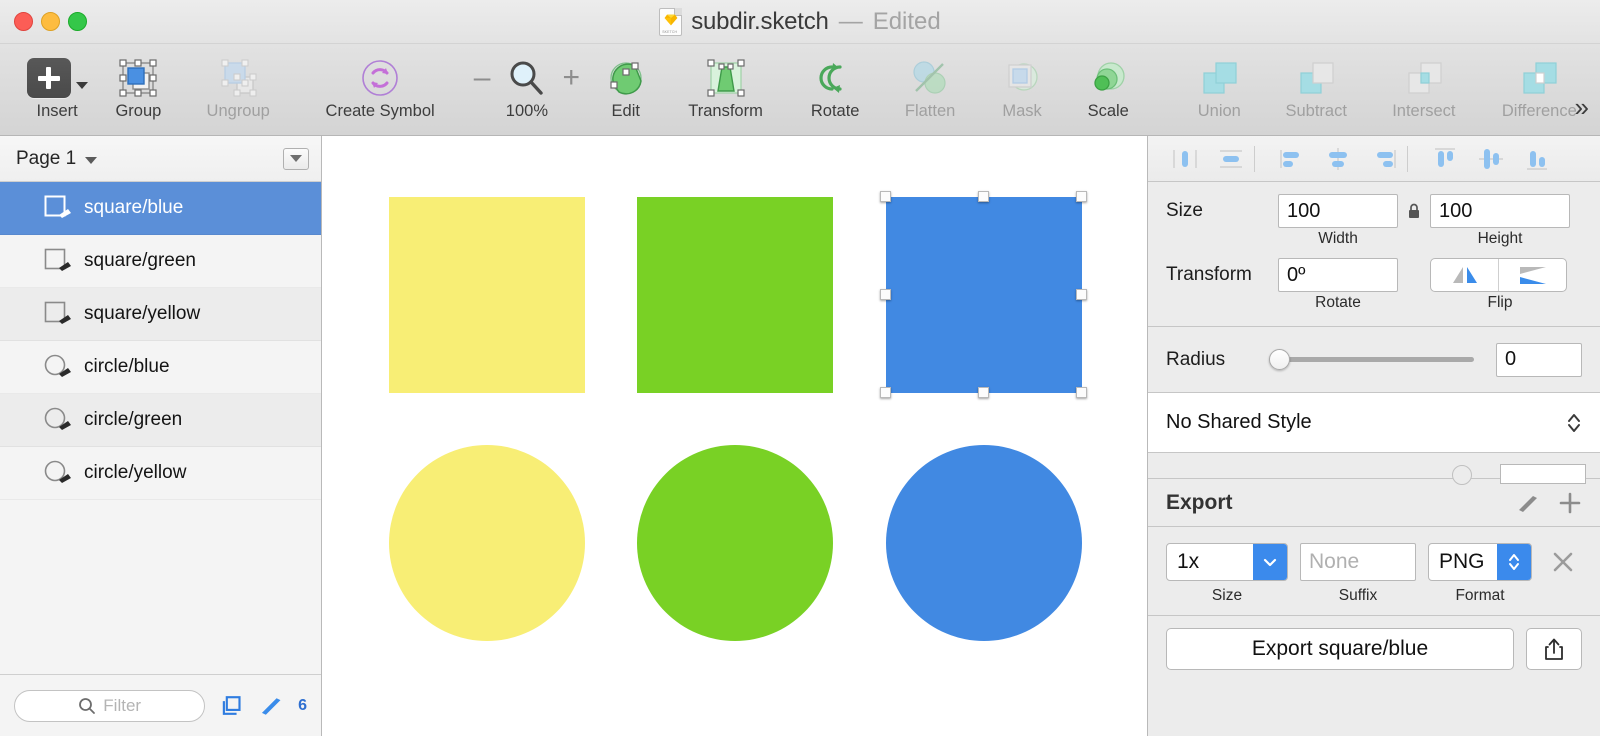 The image size is (1600, 736). I want to click on width-input: 100, so click(1338, 211).